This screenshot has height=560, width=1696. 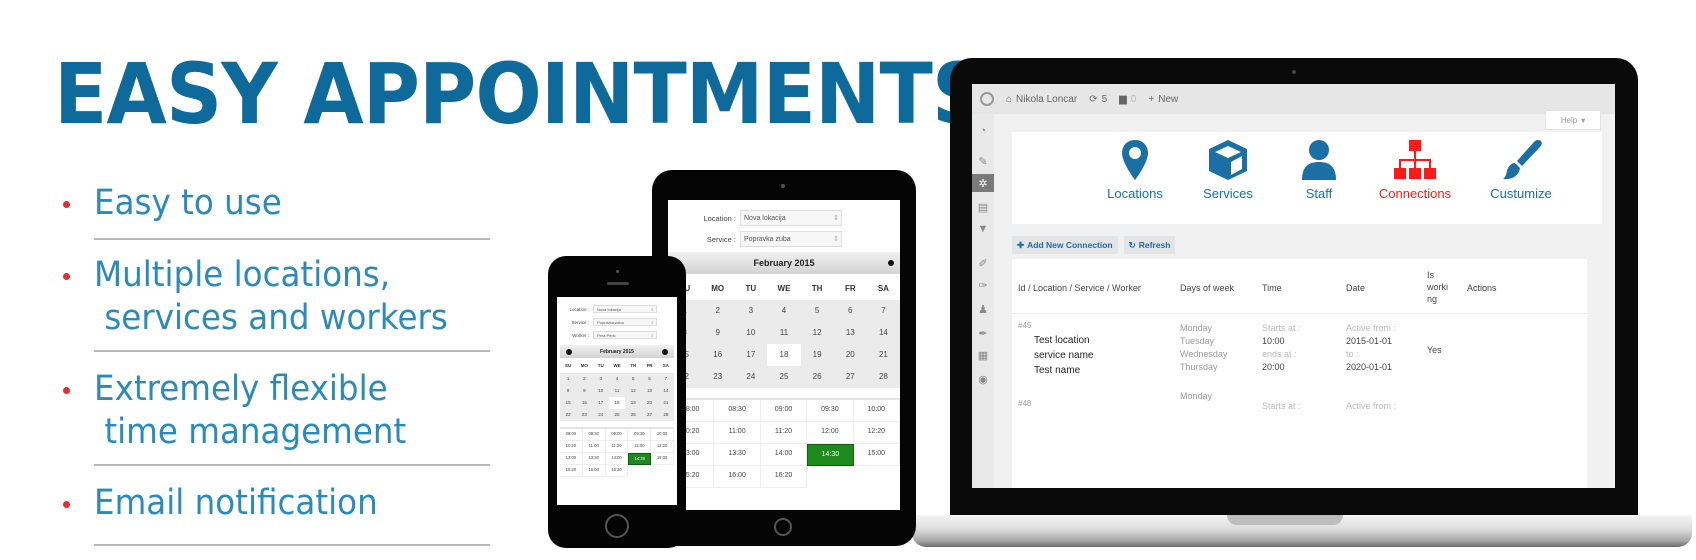 What do you see at coordinates (983, 355) in the screenshot?
I see `settings-panel-icon: ▦` at bounding box center [983, 355].